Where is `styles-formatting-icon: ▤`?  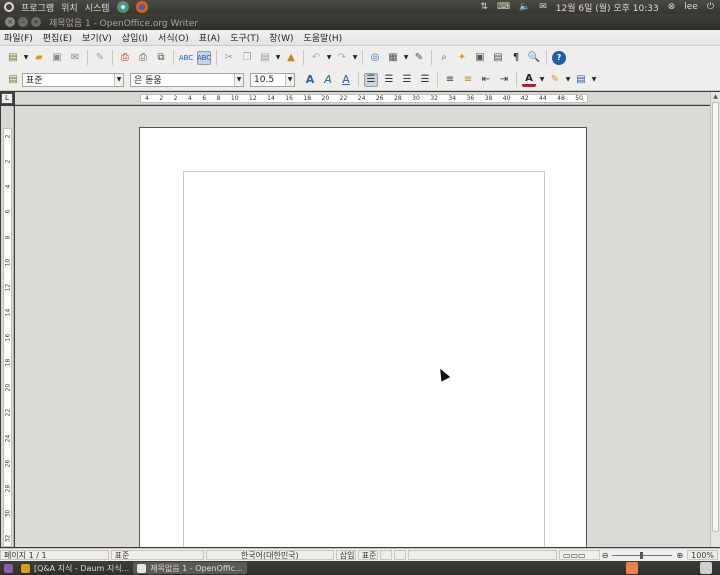 styles-formatting-icon: ▤ is located at coordinates (13, 80).